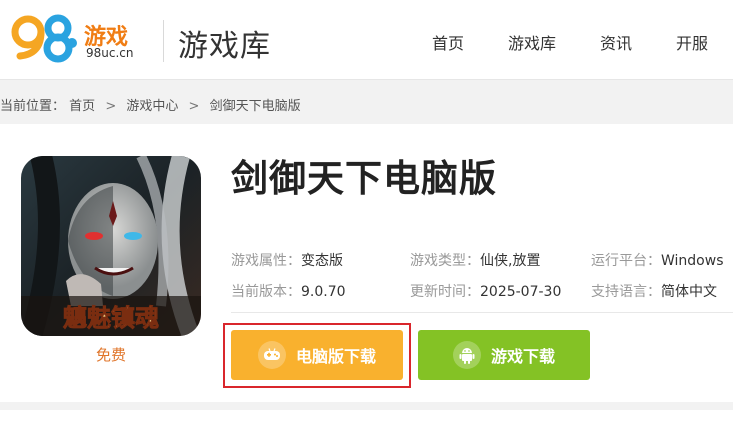 The height and width of the screenshot is (441, 733). I want to click on attr-key: 当前版本：, so click(266, 292).